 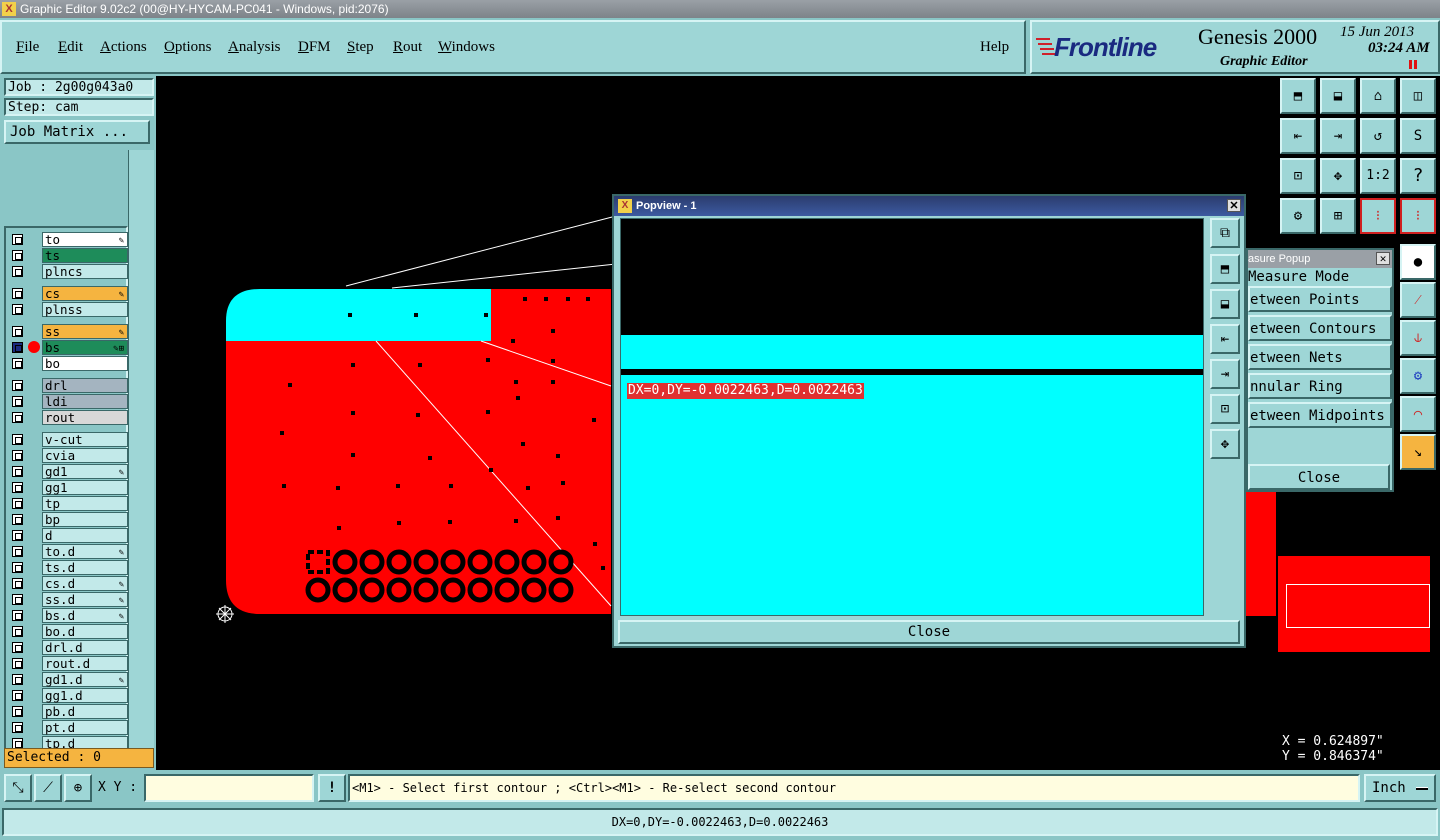 I want to click on popview-top-icon: ⬒, so click(x=1225, y=269).